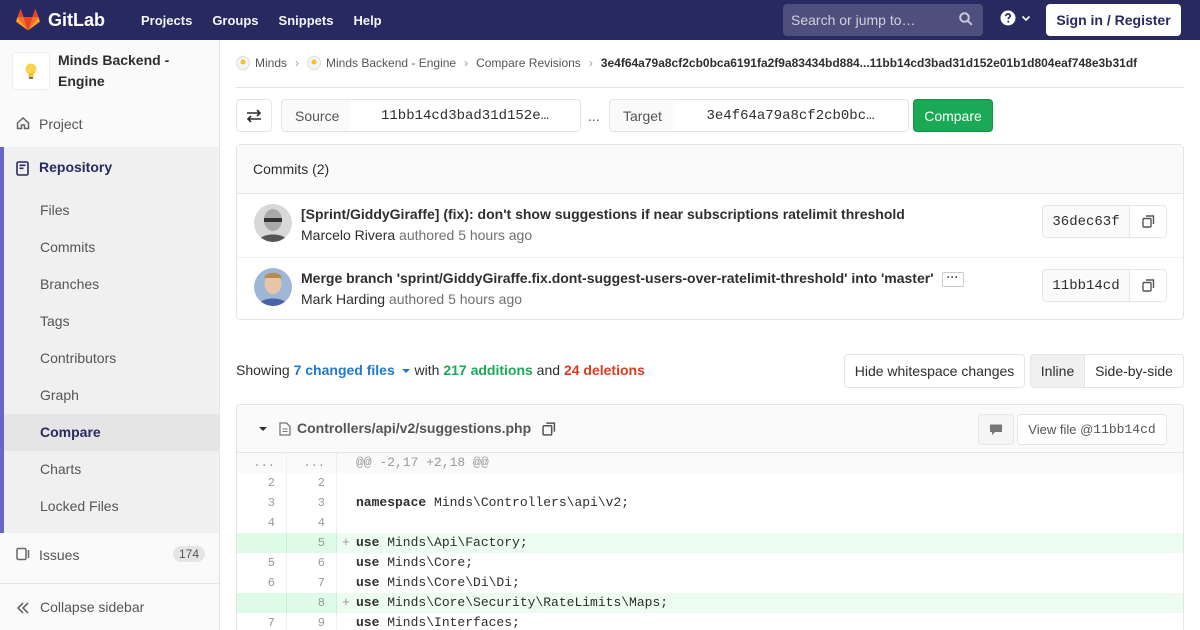 This screenshot has height=630, width=1200. What do you see at coordinates (262, 483) in the screenshot?
I see `old-line-number: 2` at bounding box center [262, 483].